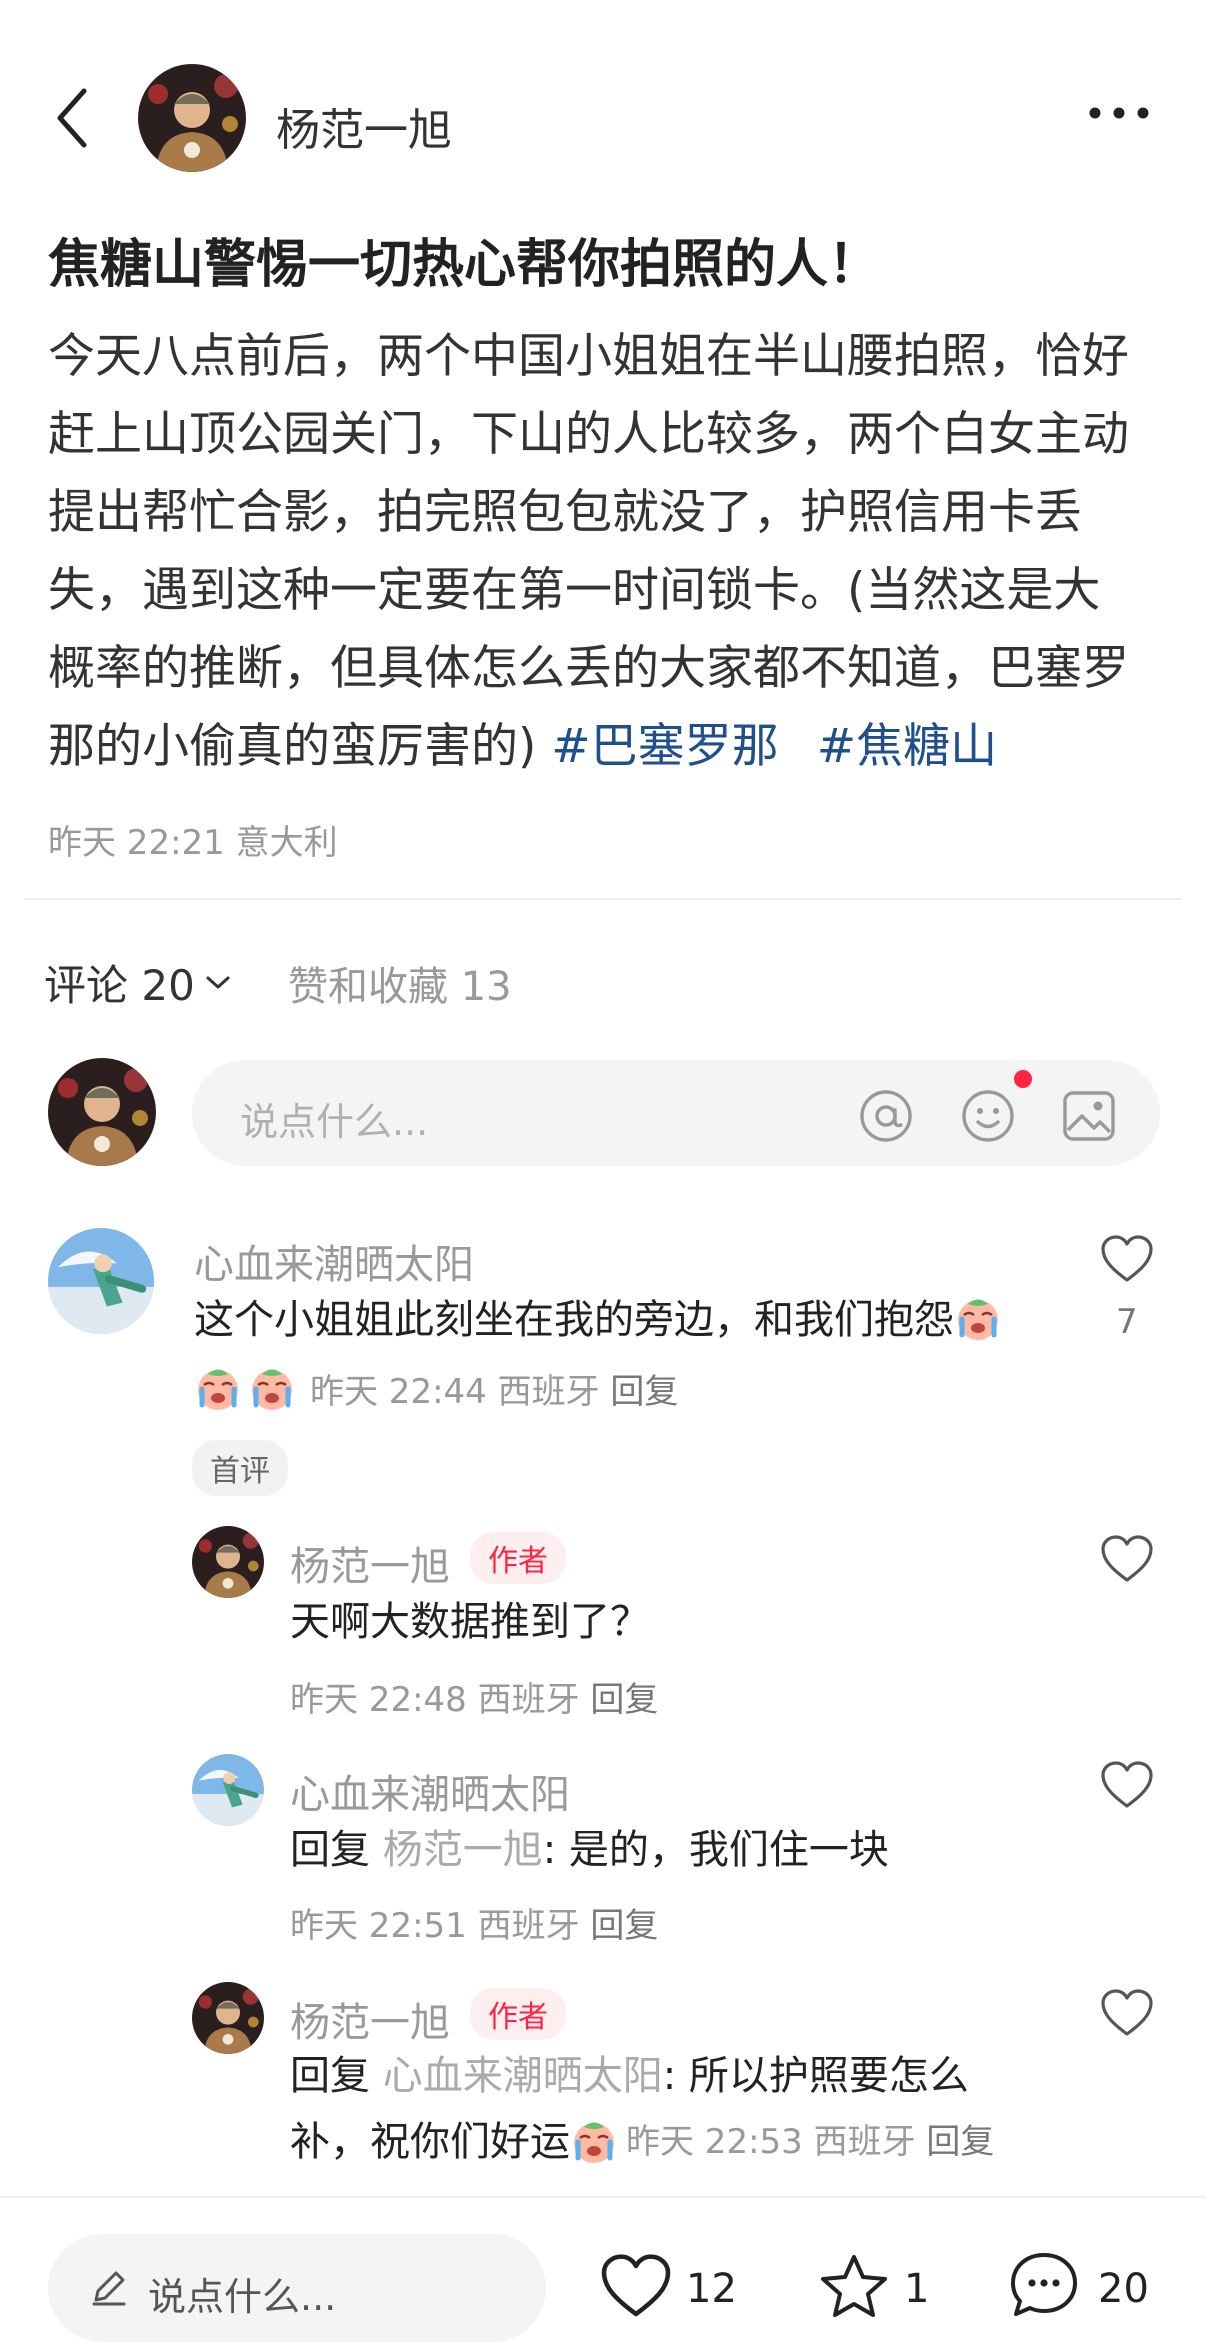 The width and height of the screenshot is (1206, 2343). I want to click on post-body-line: 概率的推断，但具体怎么丢的大家都不知道，巴塞罗, so click(588, 668).